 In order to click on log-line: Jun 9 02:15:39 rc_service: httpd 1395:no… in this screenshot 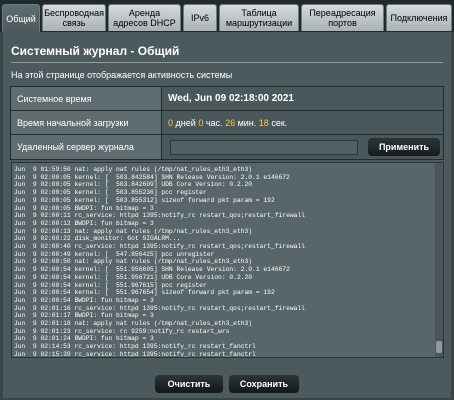, I will do `click(135, 354)`.